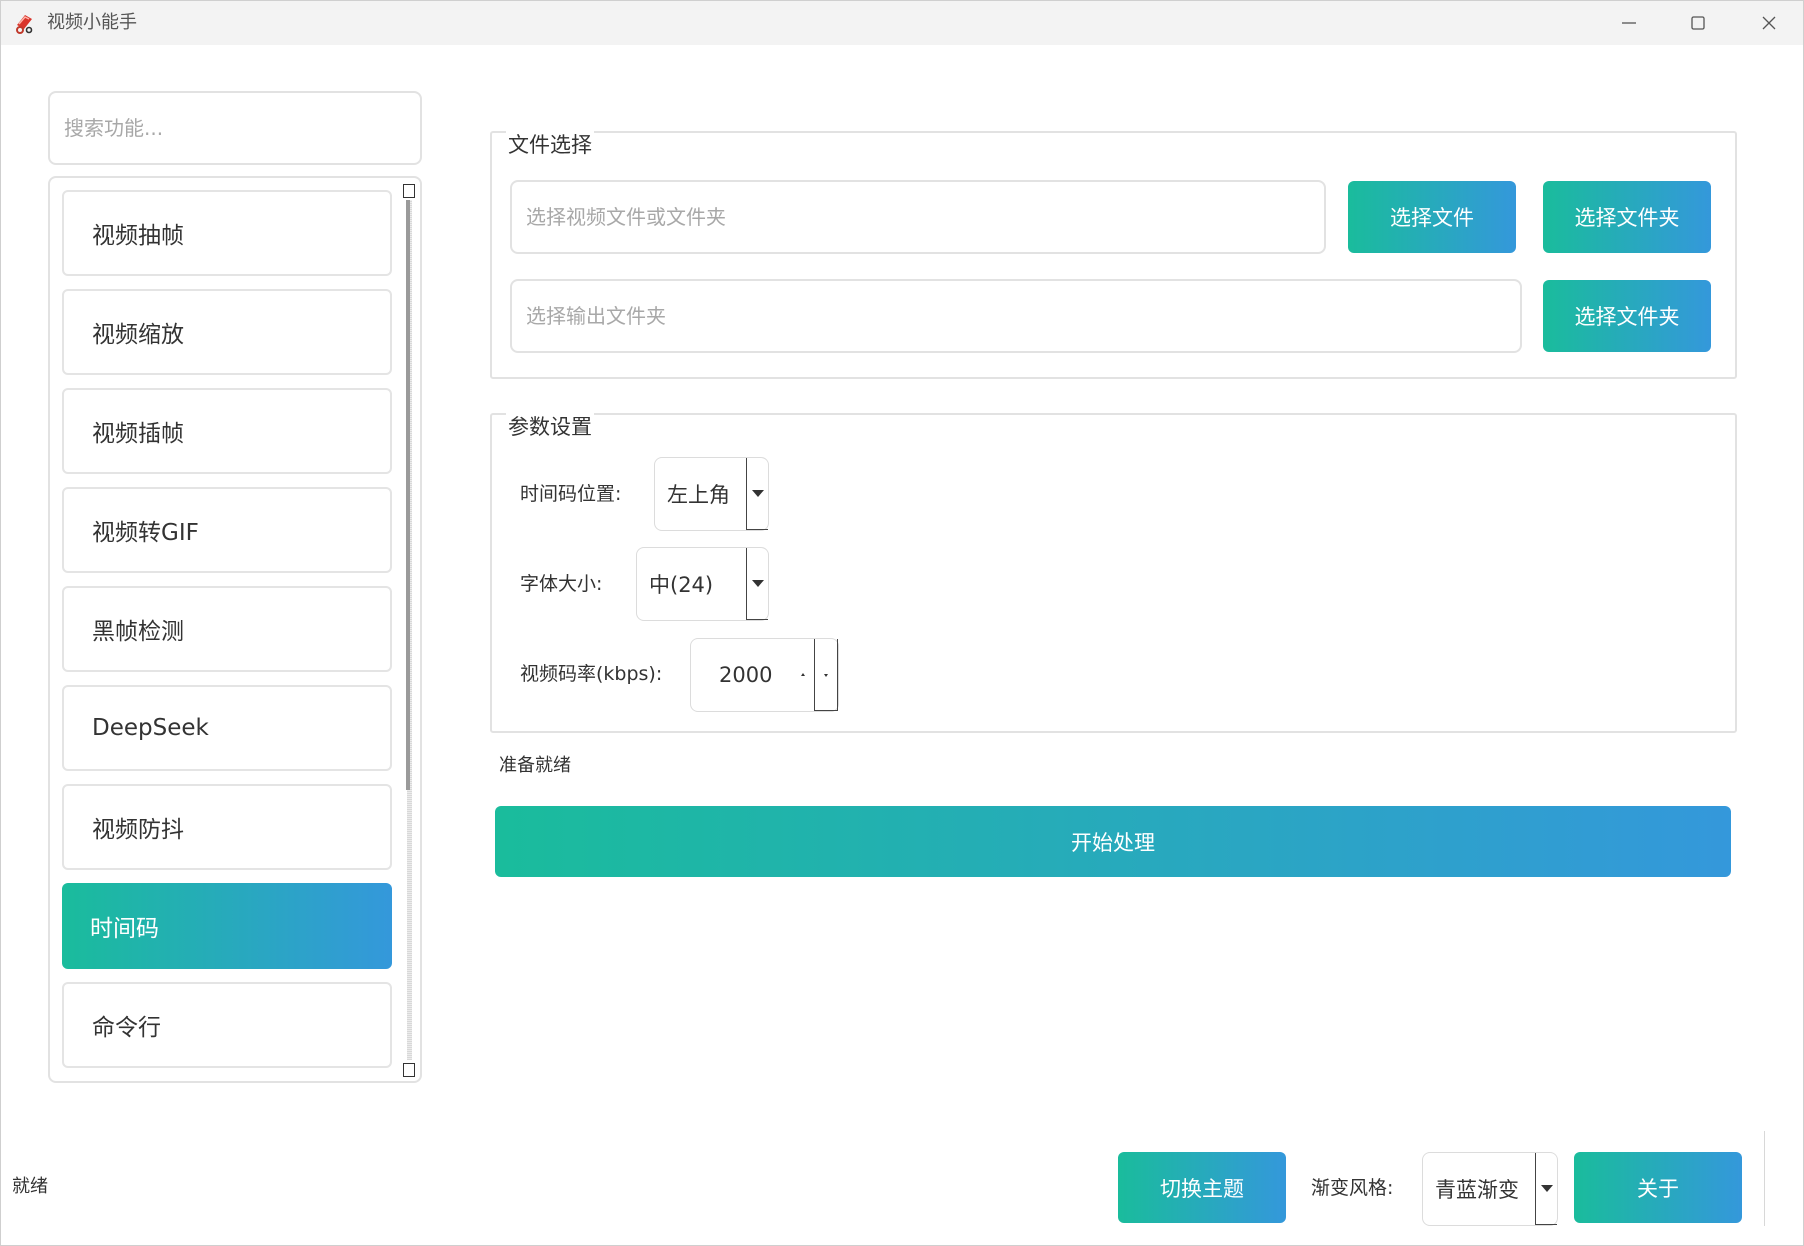 The height and width of the screenshot is (1246, 1804). What do you see at coordinates (561, 584) in the screenshot?
I see `font-size-label: 字体大小:` at bounding box center [561, 584].